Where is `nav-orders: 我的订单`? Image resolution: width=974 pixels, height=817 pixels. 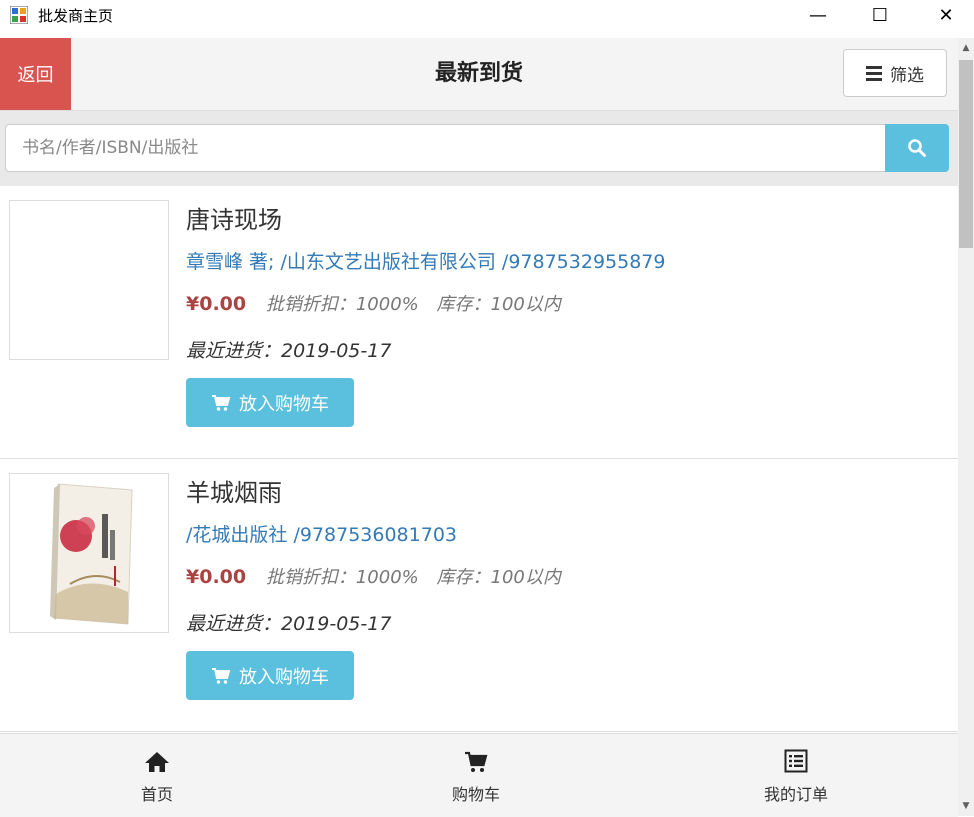
nav-orders: 我的订单 is located at coordinates (796, 775).